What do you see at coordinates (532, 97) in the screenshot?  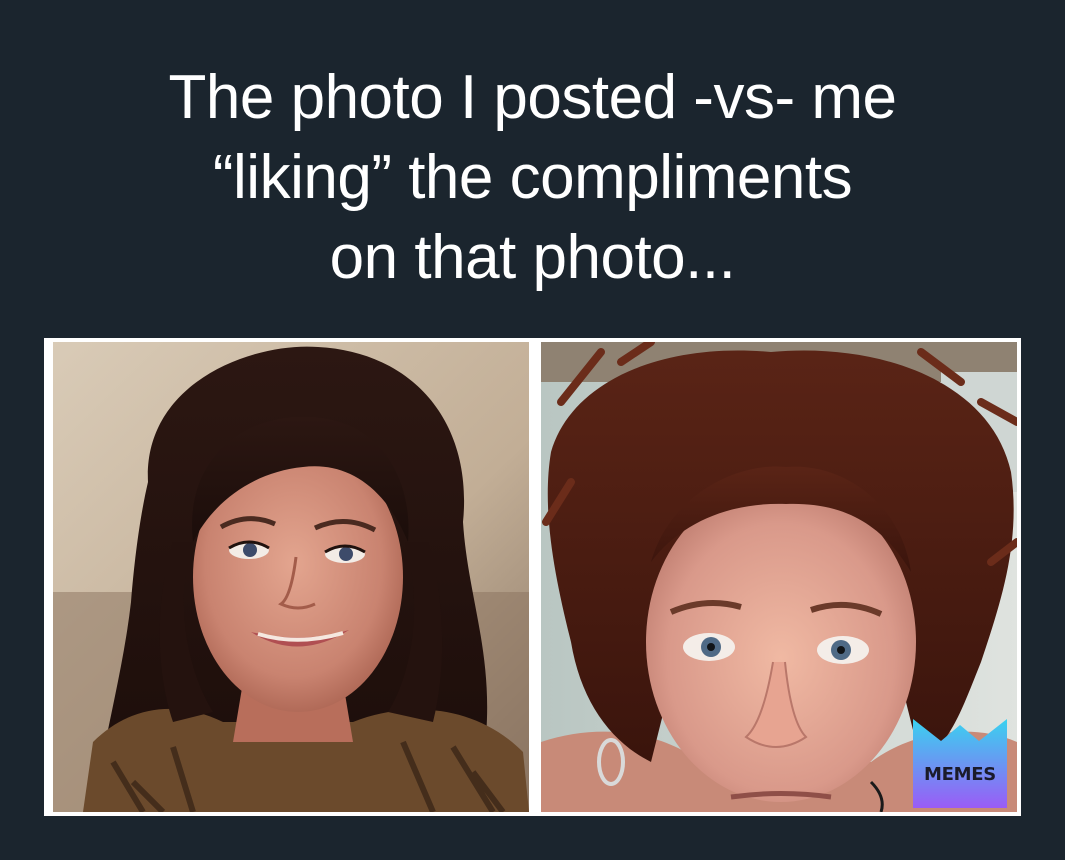 I see `caption-line-1: The photo I posted -vs- me` at bounding box center [532, 97].